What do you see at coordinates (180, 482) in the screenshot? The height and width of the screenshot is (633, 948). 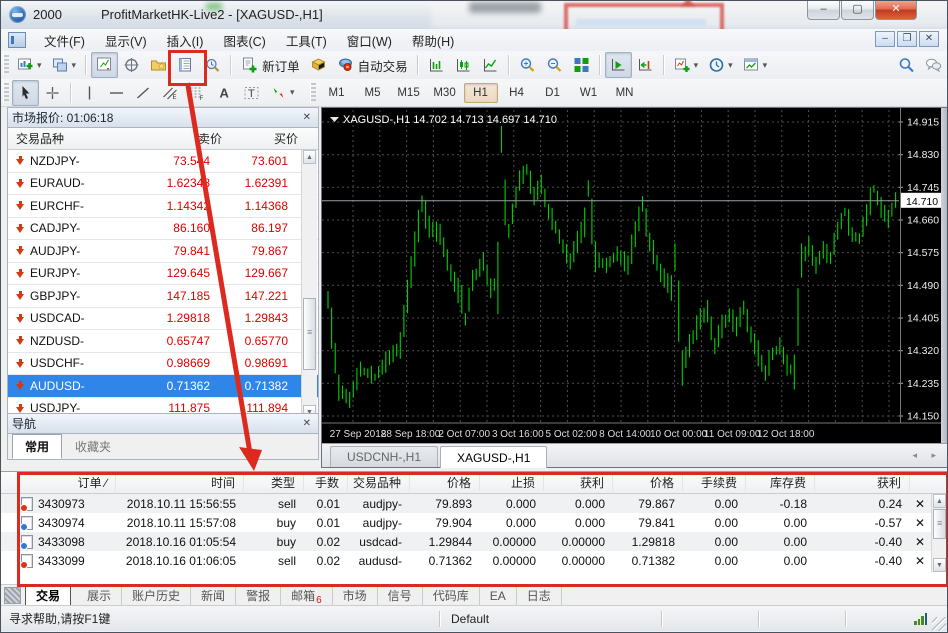 I see `order-column-header: 时间` at bounding box center [180, 482].